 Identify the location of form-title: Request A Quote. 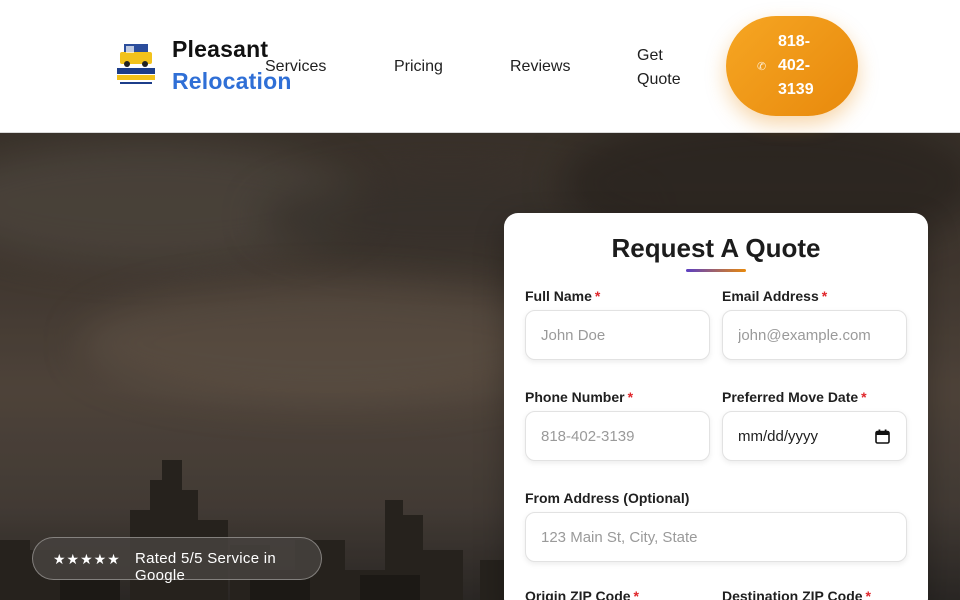
(716, 248).